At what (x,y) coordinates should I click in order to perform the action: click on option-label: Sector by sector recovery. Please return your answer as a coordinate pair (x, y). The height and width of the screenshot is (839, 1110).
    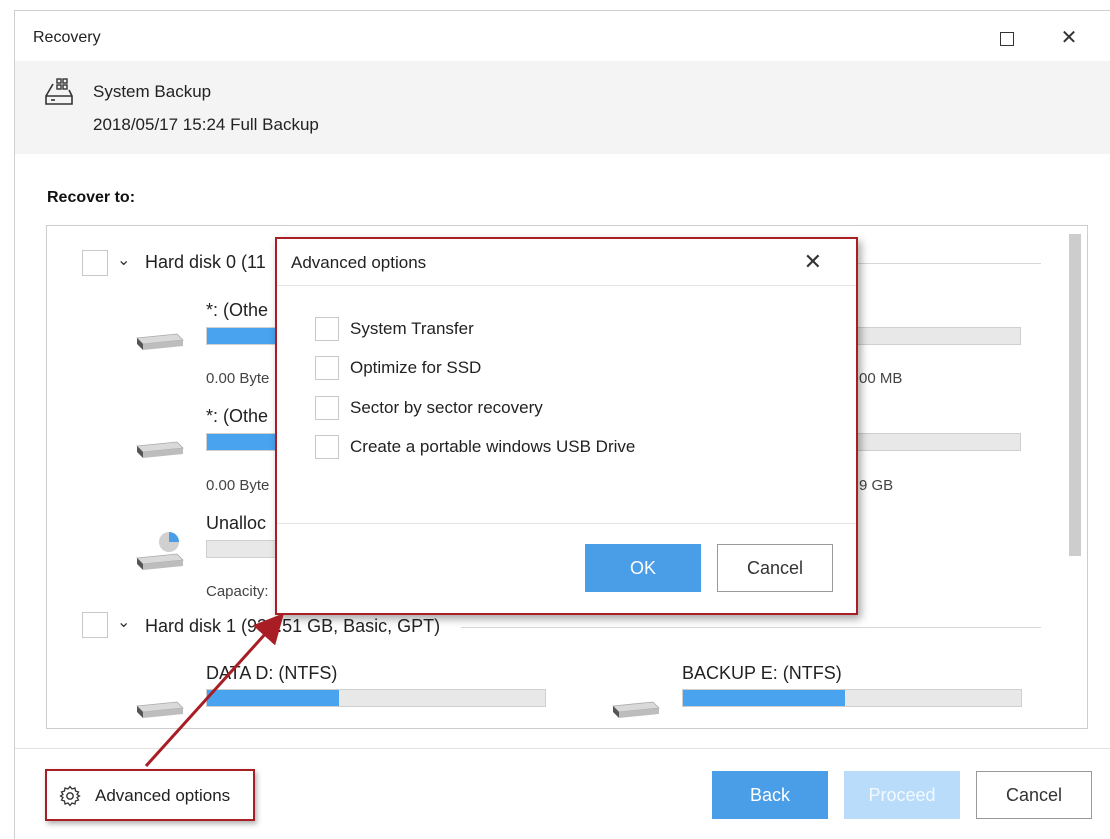
    Looking at the image, I should click on (446, 407).